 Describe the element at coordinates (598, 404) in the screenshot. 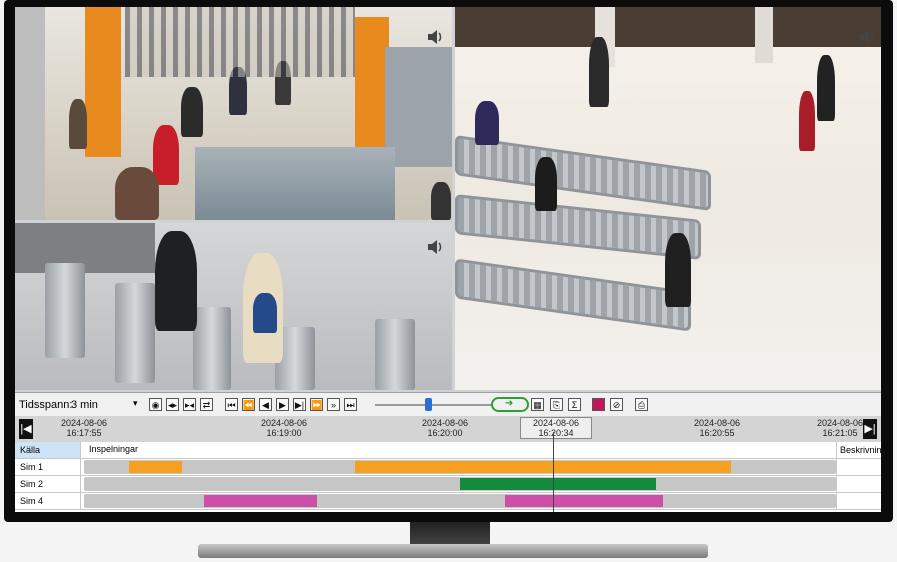

I see `color-button` at that location.